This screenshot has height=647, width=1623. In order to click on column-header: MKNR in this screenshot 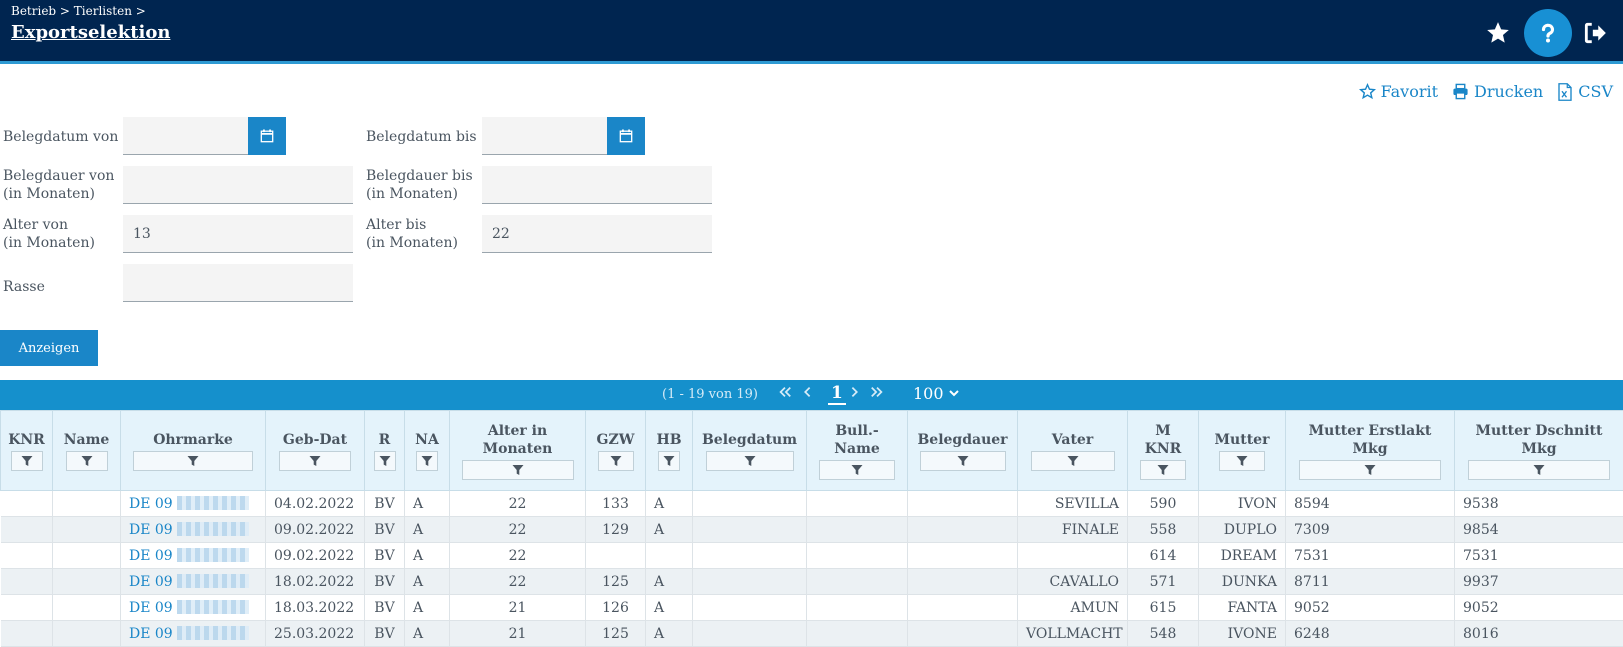, I will do `click(1163, 451)`.